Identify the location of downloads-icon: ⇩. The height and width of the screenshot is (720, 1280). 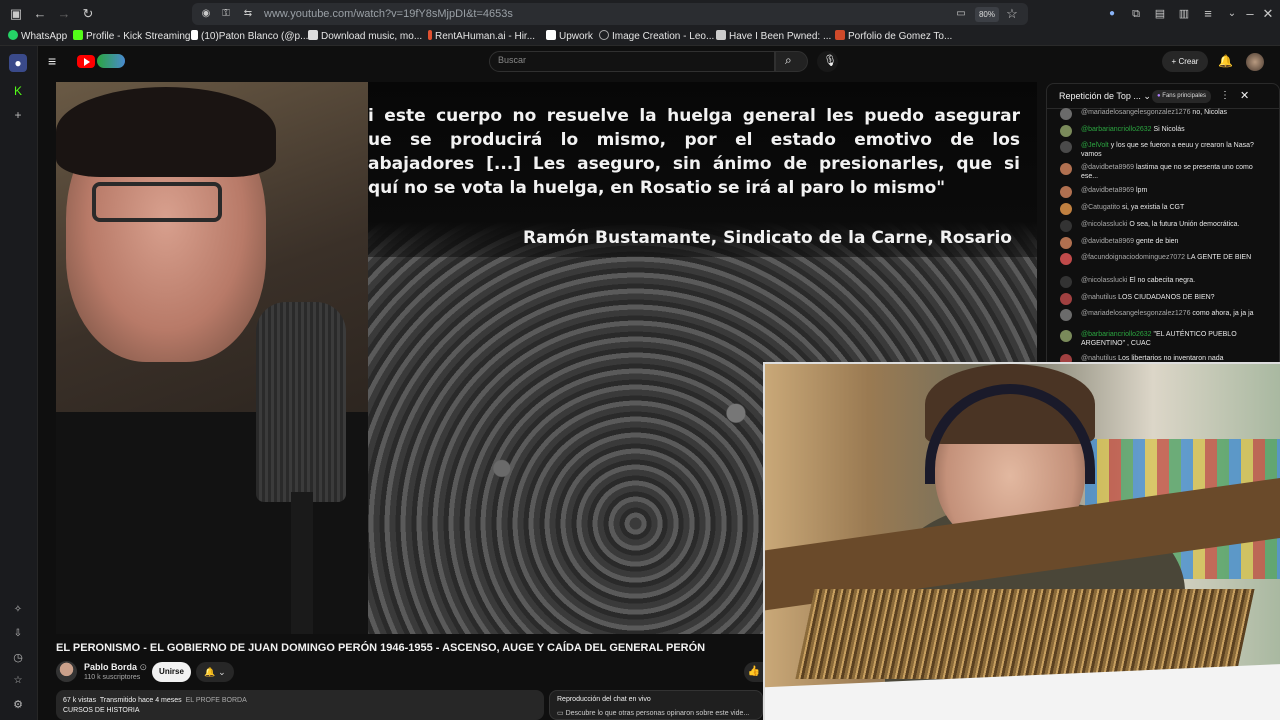
(18, 634).